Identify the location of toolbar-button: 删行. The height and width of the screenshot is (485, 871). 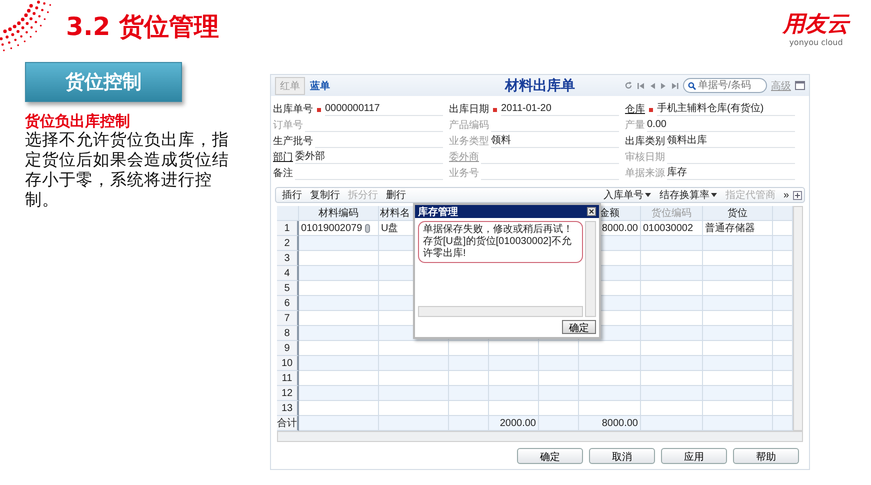
(396, 195).